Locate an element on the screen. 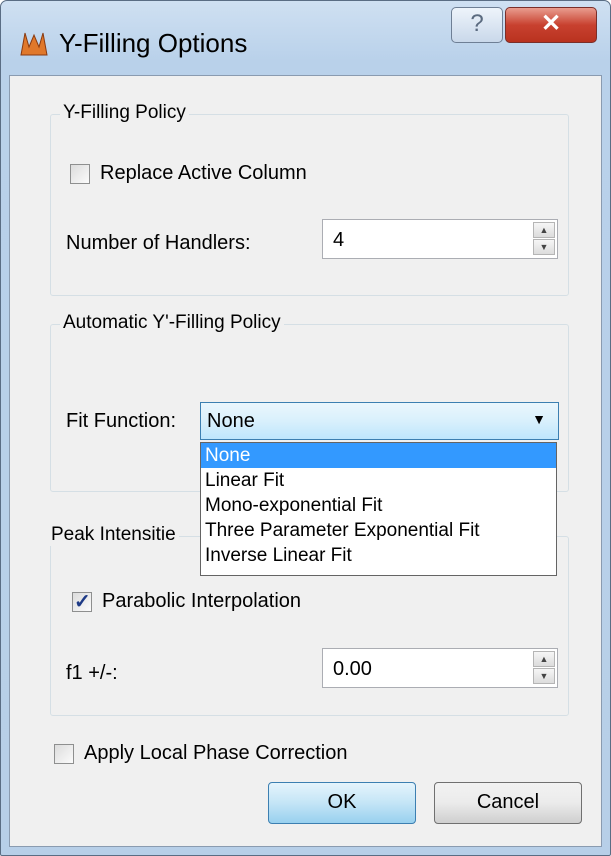 This screenshot has height=856, width=611. title-bar: Y-Filling Options ? ✕ is located at coordinates (305, 38).